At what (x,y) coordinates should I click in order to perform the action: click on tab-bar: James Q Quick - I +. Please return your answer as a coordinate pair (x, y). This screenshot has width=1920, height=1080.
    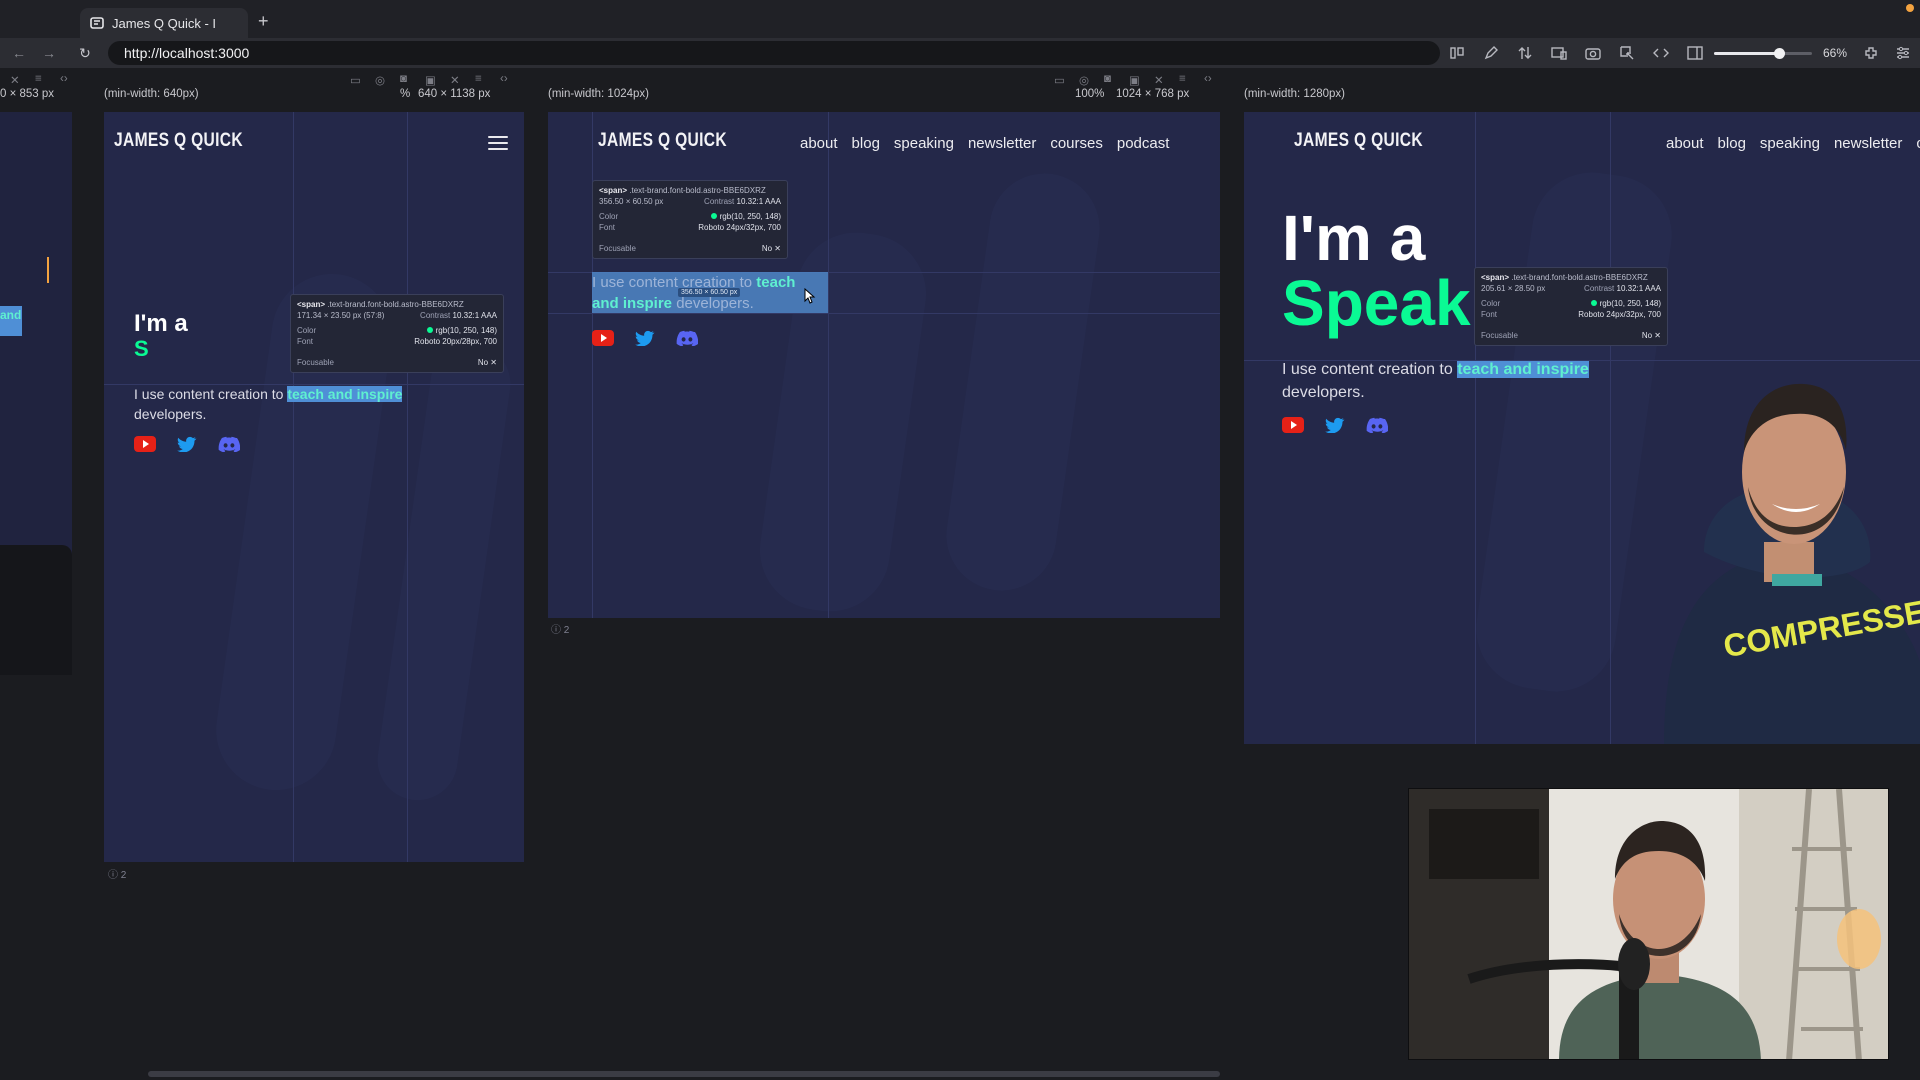
    Looking at the image, I should click on (960, 20).